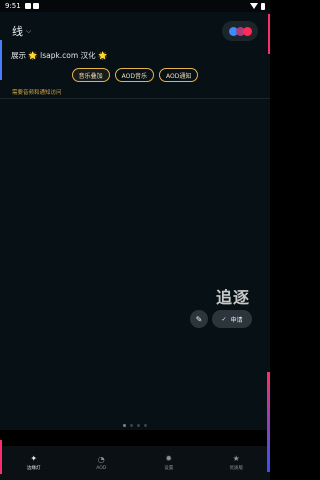  What do you see at coordinates (135, 425) in the screenshot?
I see `page-indicator` at bounding box center [135, 425].